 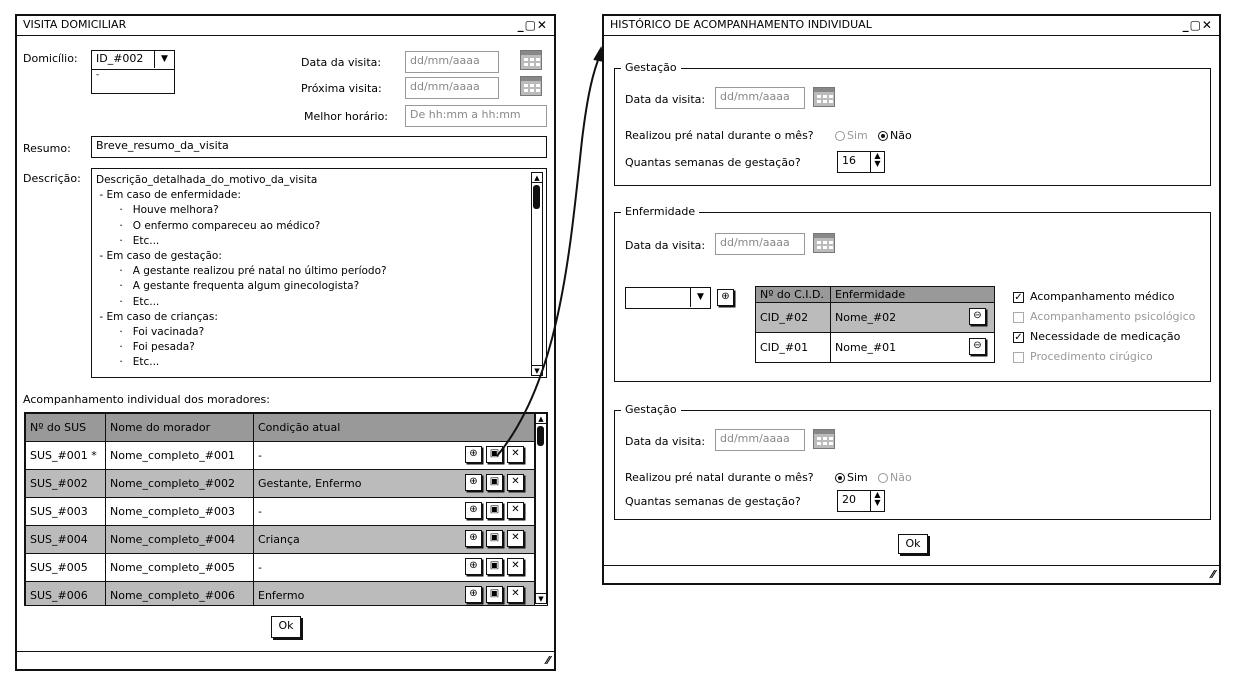 I want to click on checkbox-label: Necessidade de medicação, so click(x=1105, y=336).